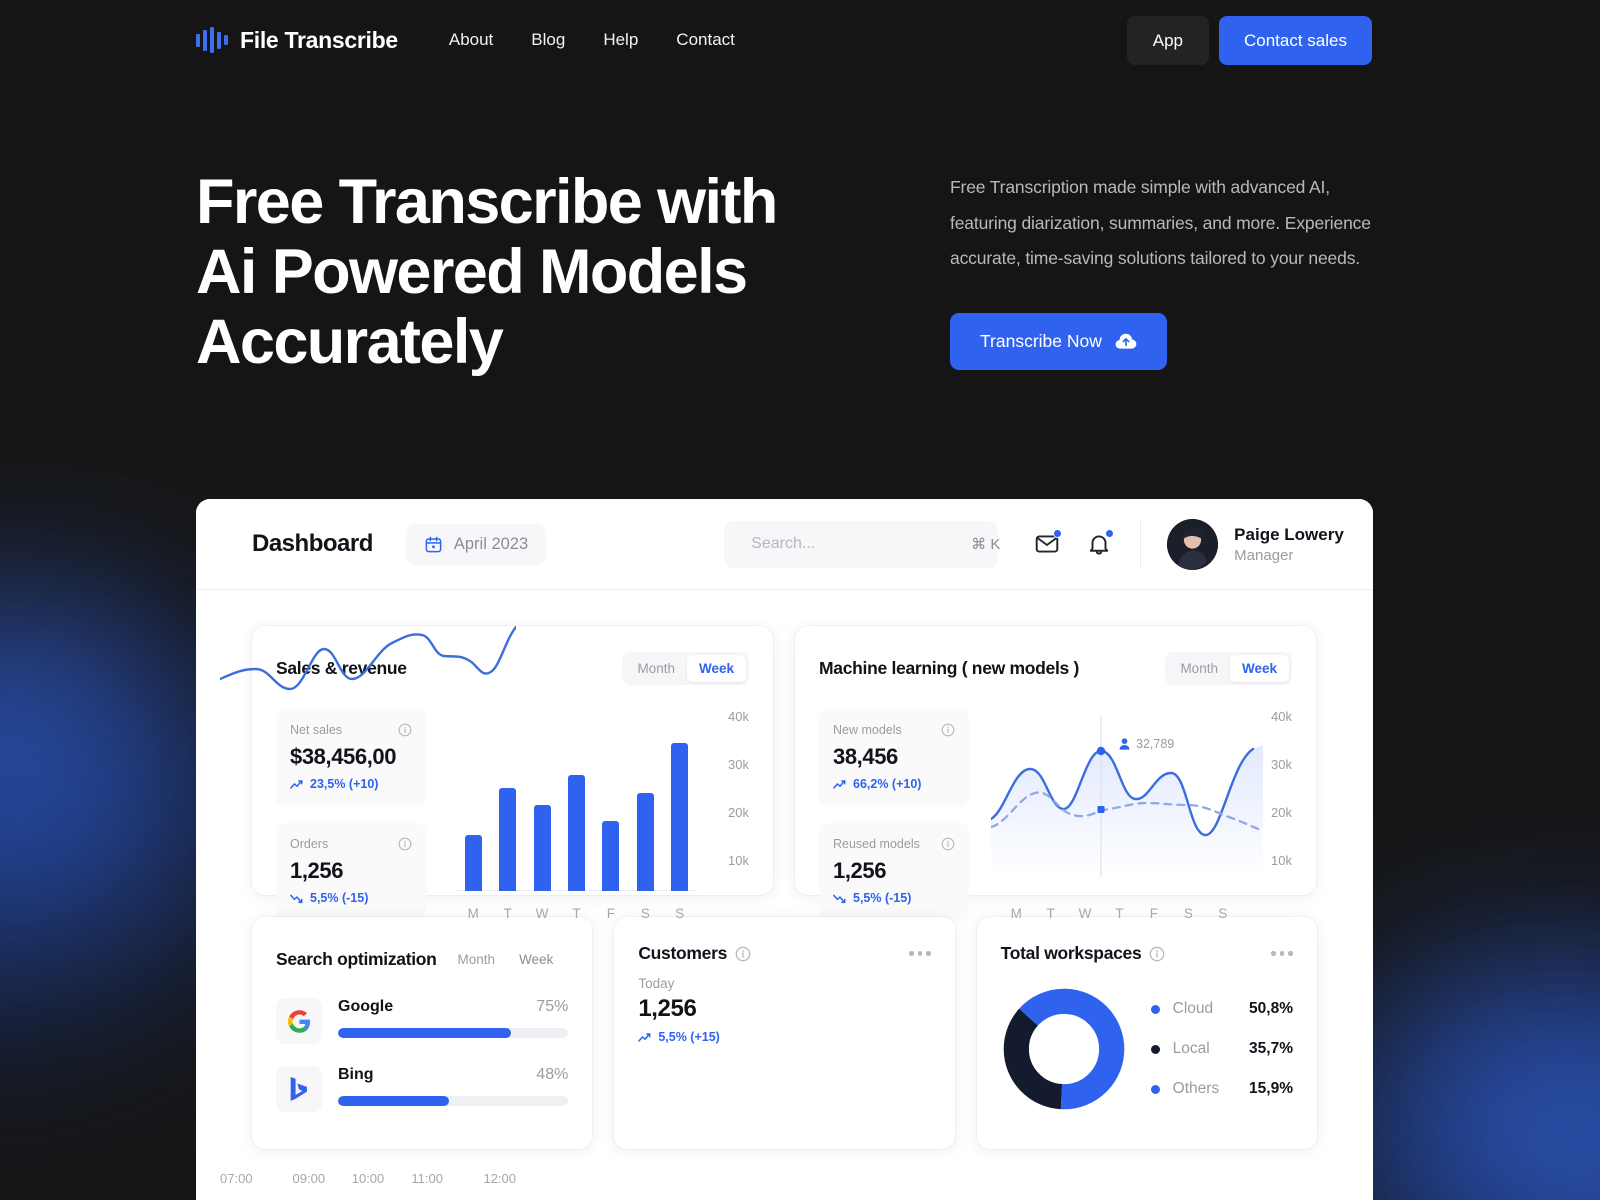 The width and height of the screenshot is (1600, 1200). I want to click on customers-delta: 5,5% (+15), so click(784, 1037).